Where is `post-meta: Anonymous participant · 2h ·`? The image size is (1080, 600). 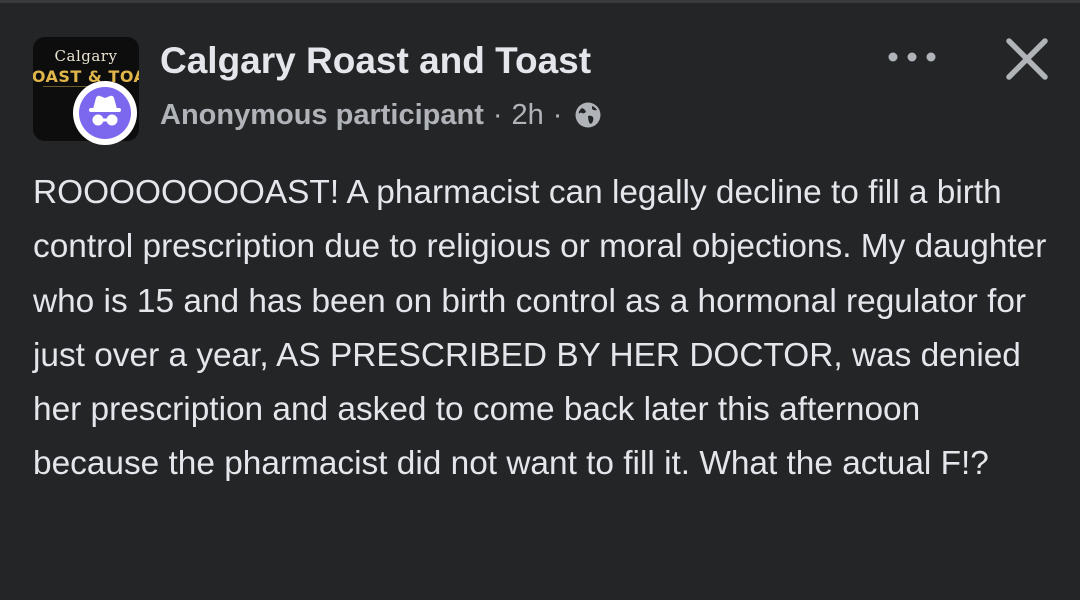
post-meta: Anonymous participant · 2h · is located at coordinates (381, 115).